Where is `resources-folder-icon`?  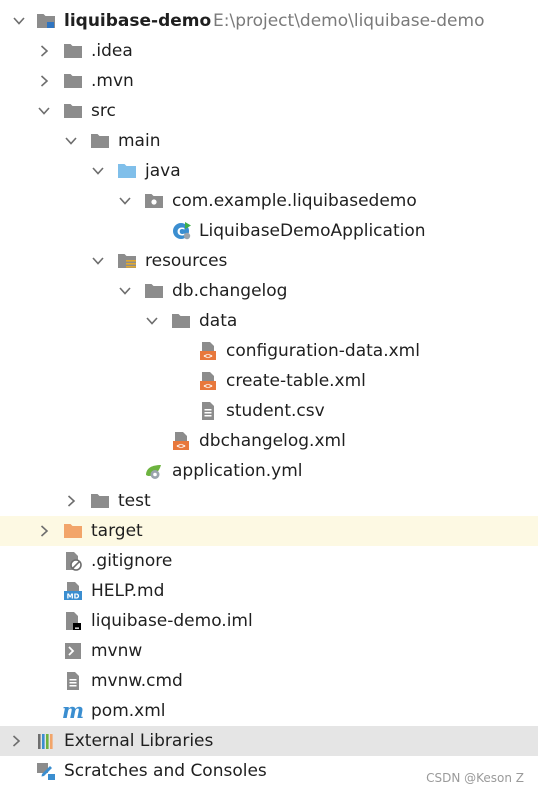
resources-folder-icon is located at coordinates (127, 261).